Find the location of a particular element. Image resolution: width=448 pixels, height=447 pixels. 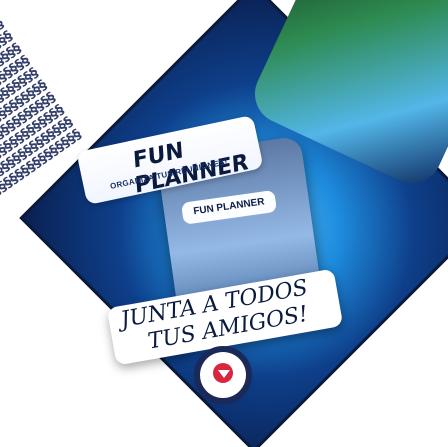

phone-screen-button: FUN PLANNER is located at coordinates (229, 207).